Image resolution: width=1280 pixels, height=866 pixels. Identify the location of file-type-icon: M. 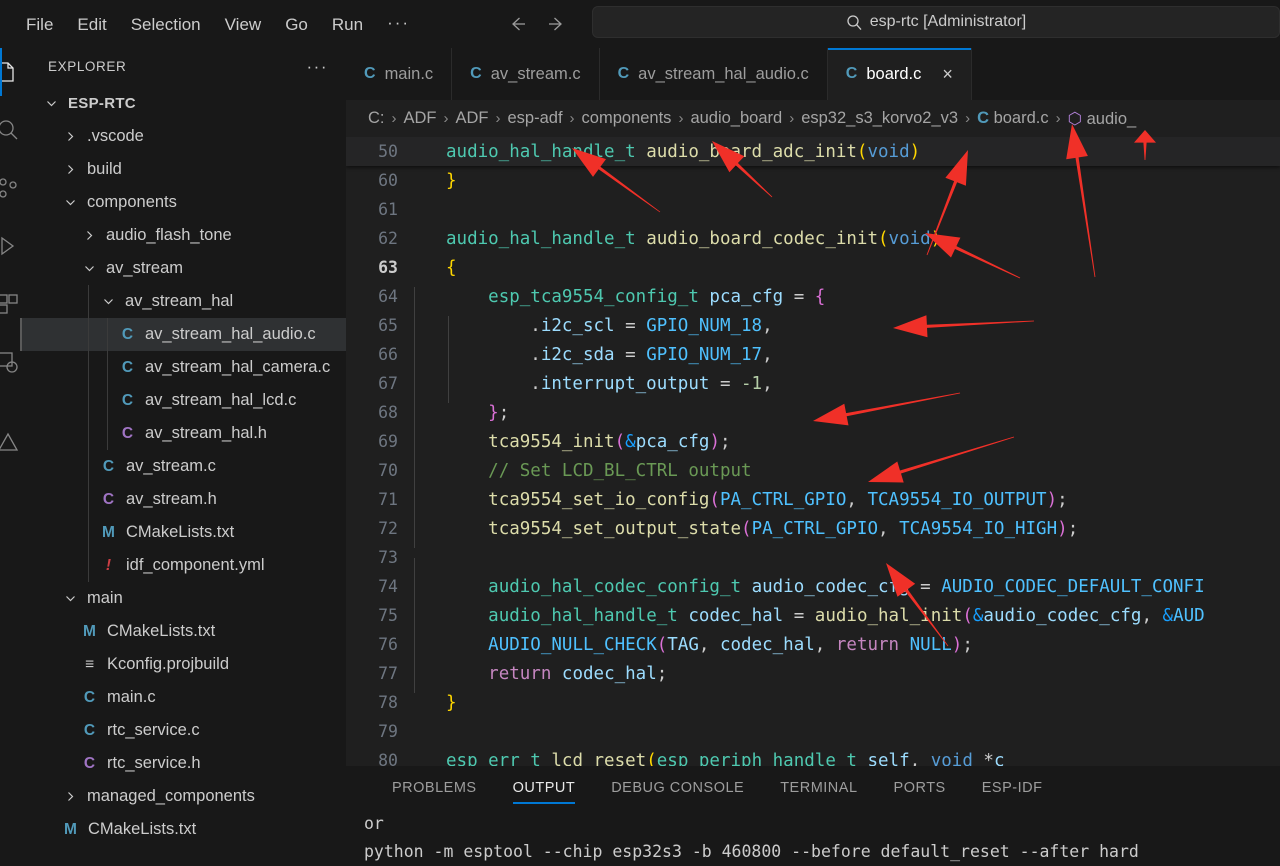
(70, 829).